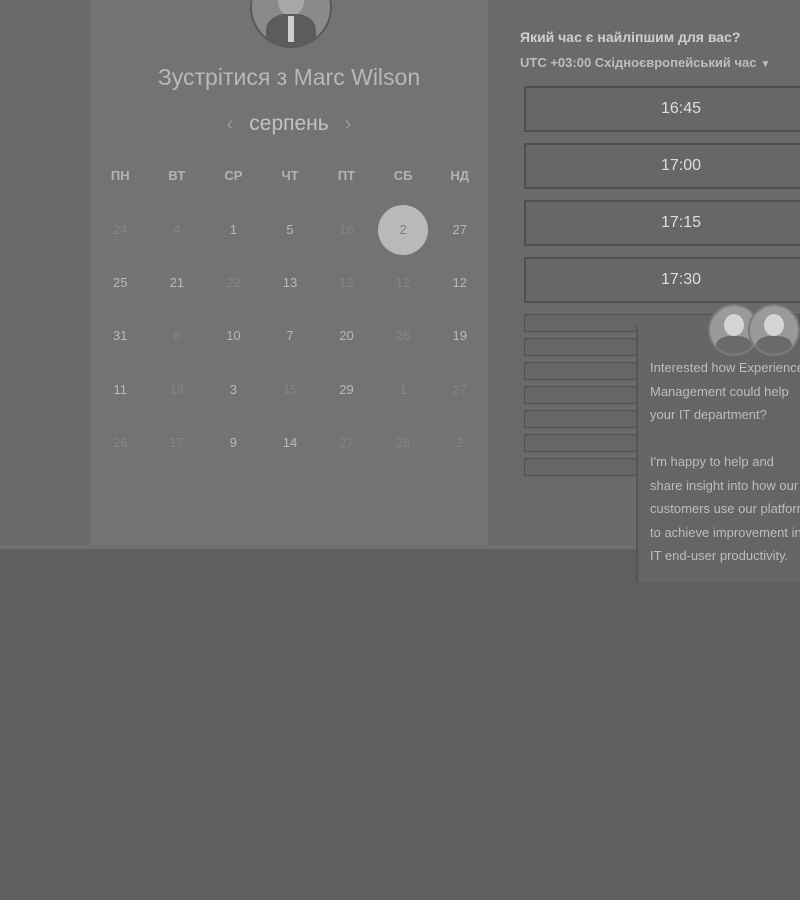 The image size is (800, 900). What do you see at coordinates (233, 175) in the screenshot?
I see `weekday-wed: СР` at bounding box center [233, 175].